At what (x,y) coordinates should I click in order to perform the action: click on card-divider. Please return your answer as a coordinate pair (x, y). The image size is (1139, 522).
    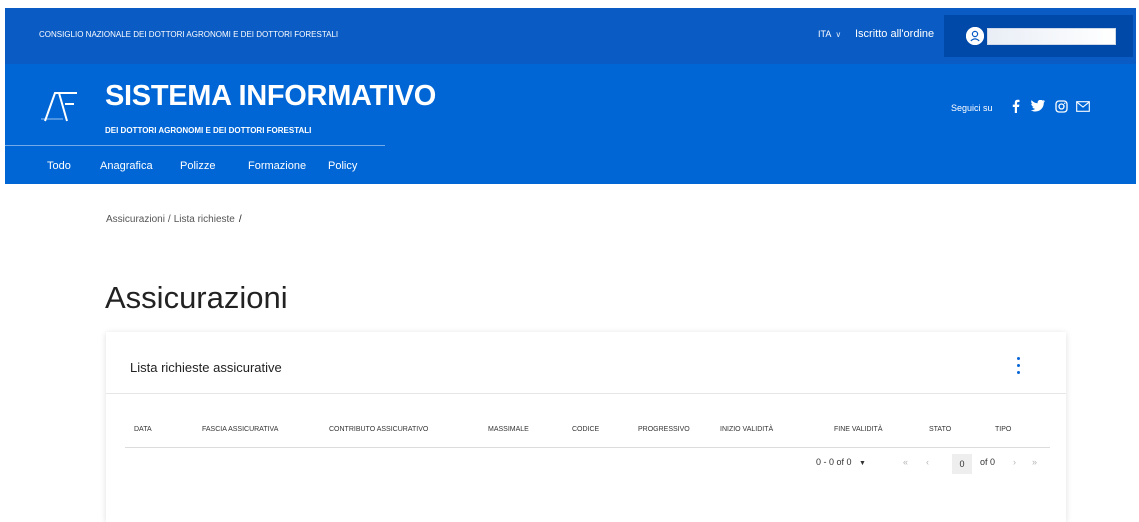
    Looking at the image, I should click on (586, 393).